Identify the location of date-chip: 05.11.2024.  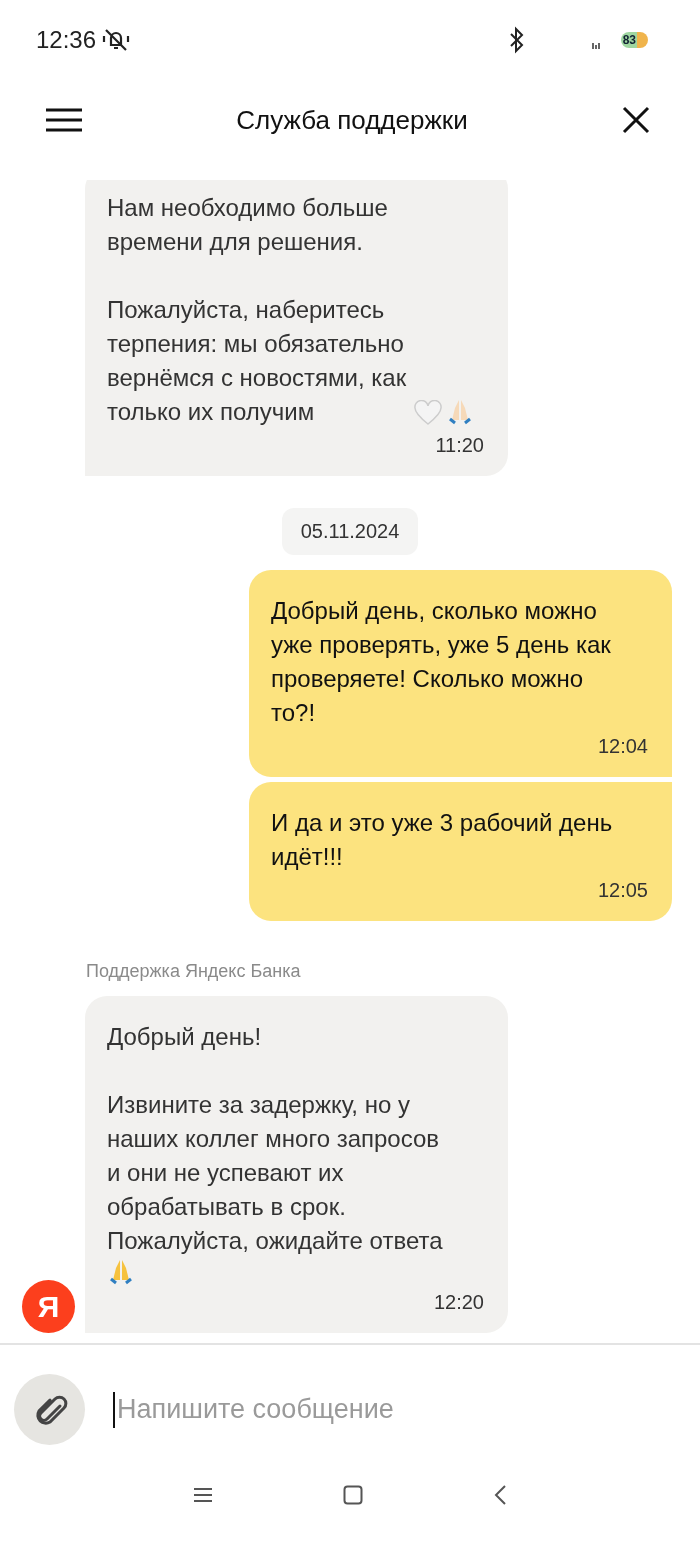
(350, 531).